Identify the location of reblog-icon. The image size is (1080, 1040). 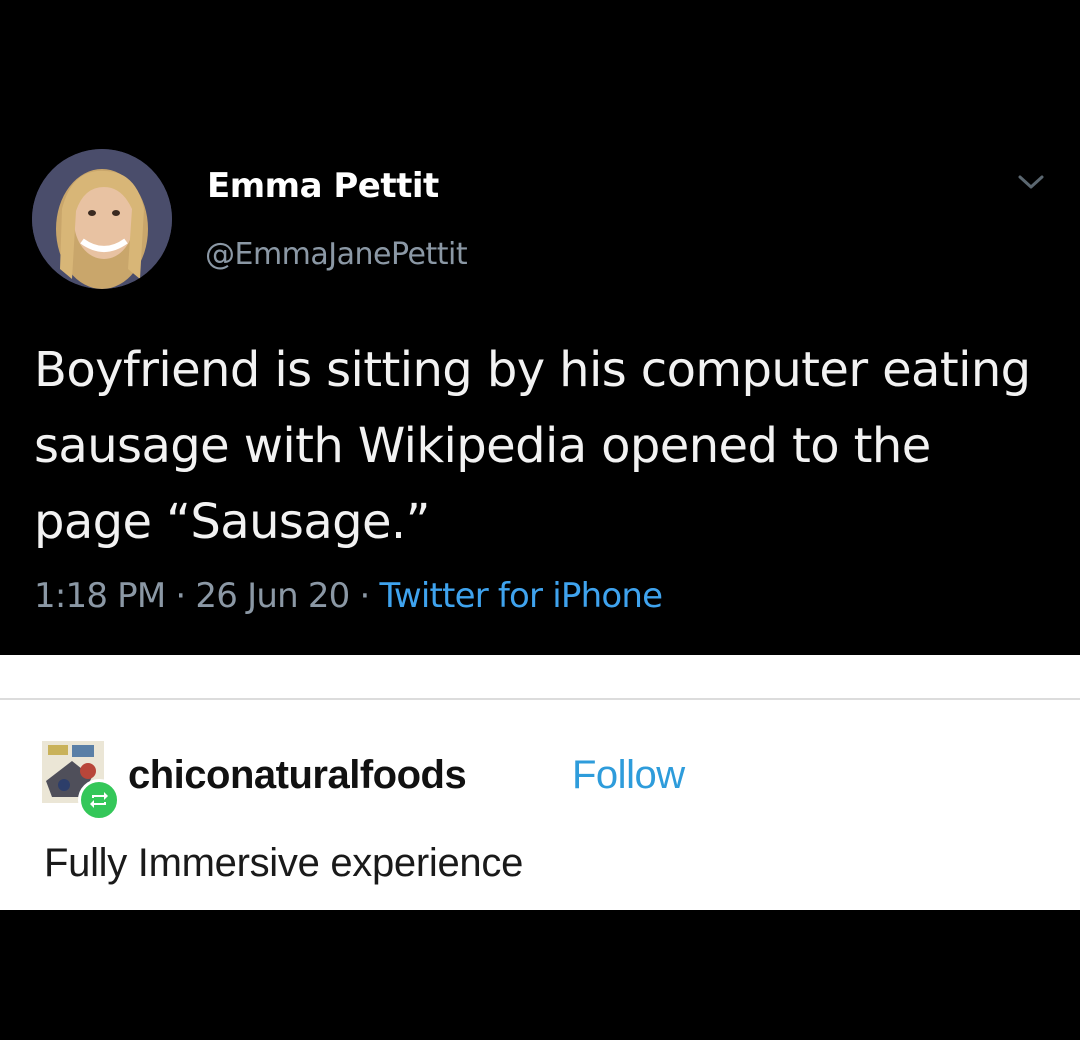
(99, 800).